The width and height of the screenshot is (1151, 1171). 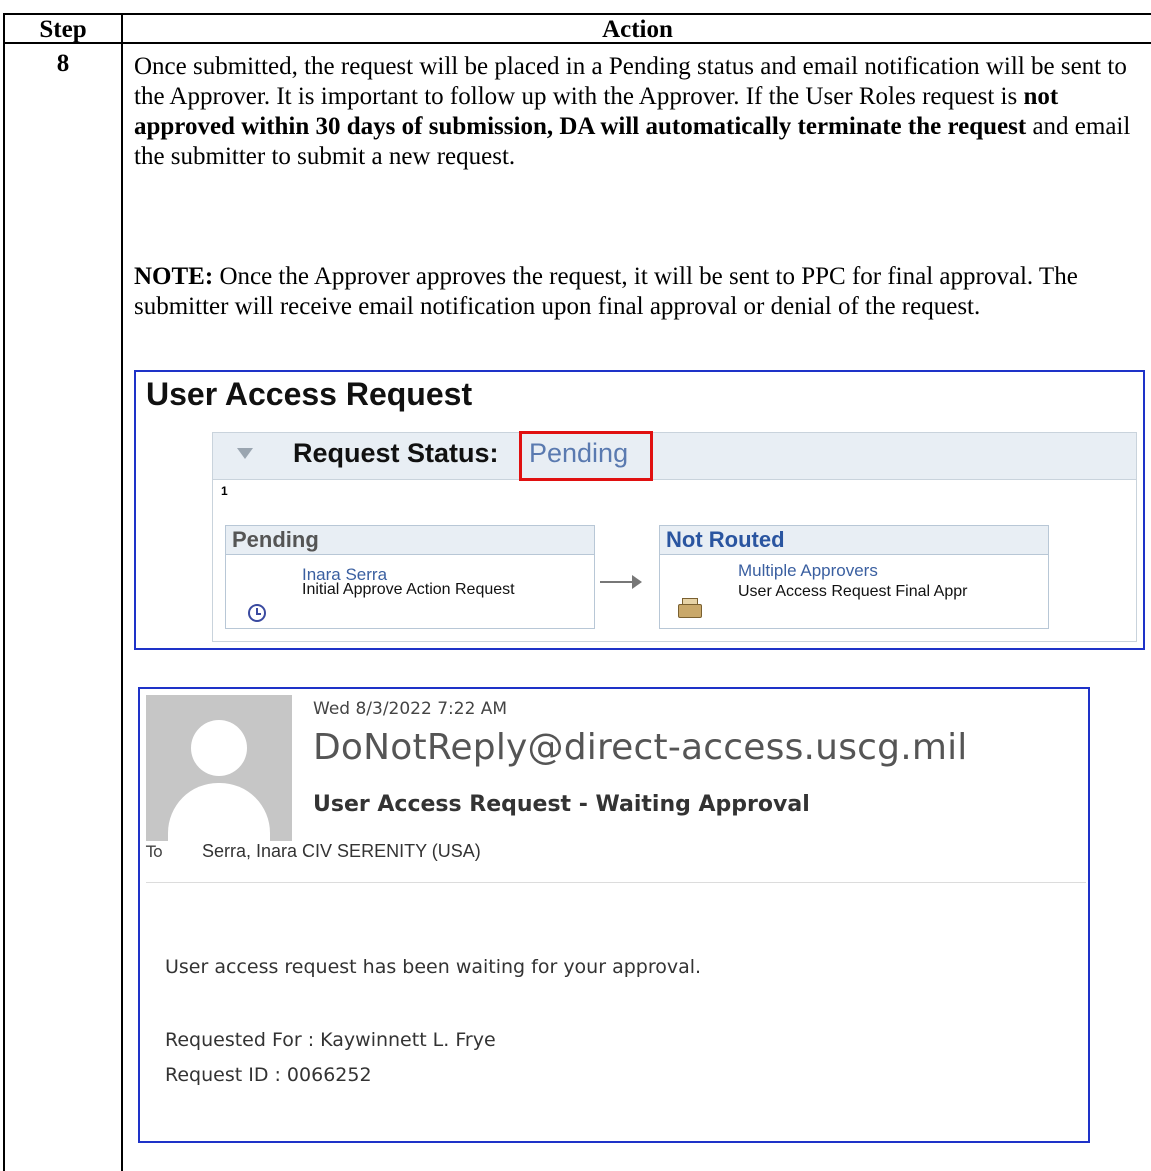 What do you see at coordinates (63, 29) in the screenshot?
I see `header-step: Step` at bounding box center [63, 29].